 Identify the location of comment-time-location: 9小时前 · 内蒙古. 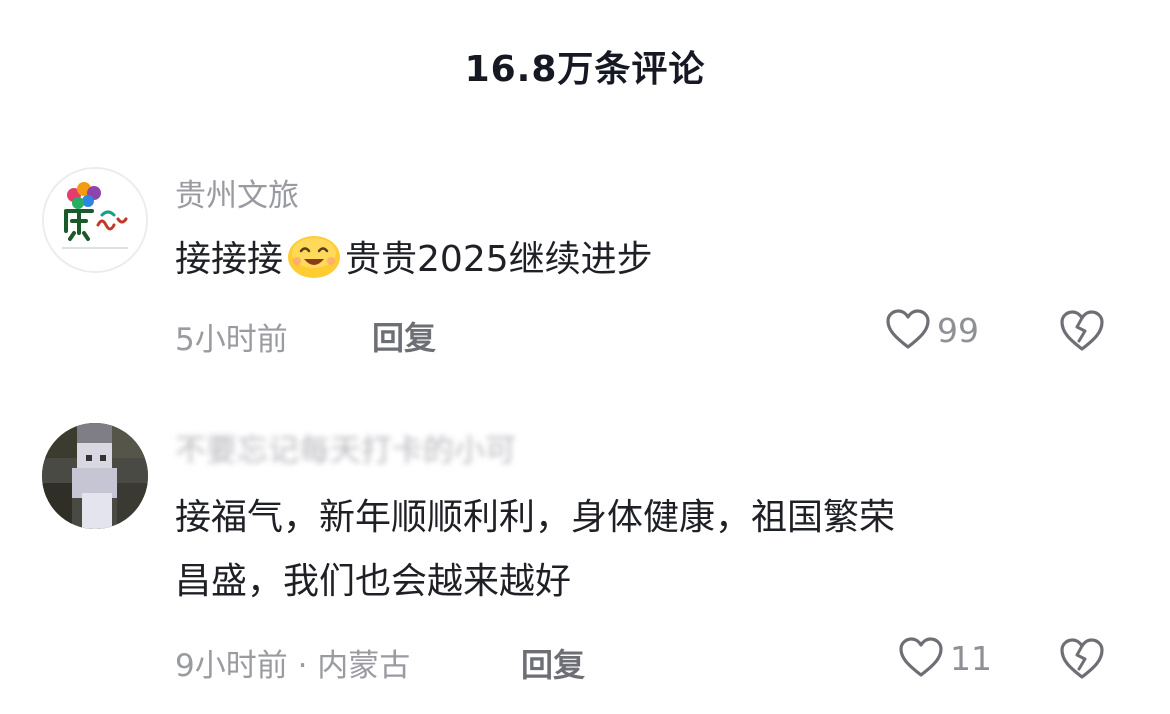
(293, 666).